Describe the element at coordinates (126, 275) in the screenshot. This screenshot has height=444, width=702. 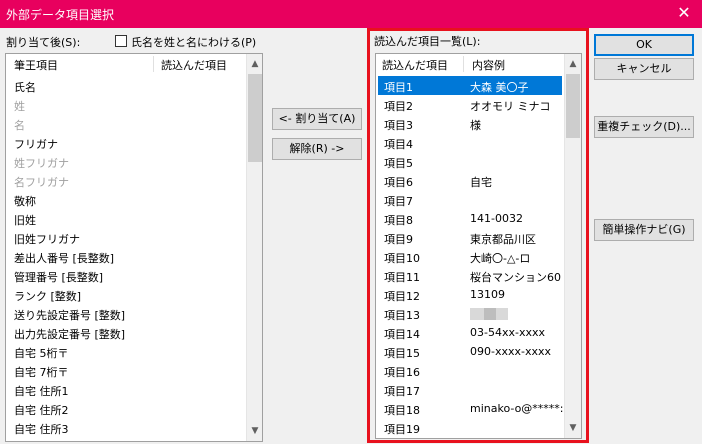
I see `list-item: 管理番号 [長整数]` at that location.